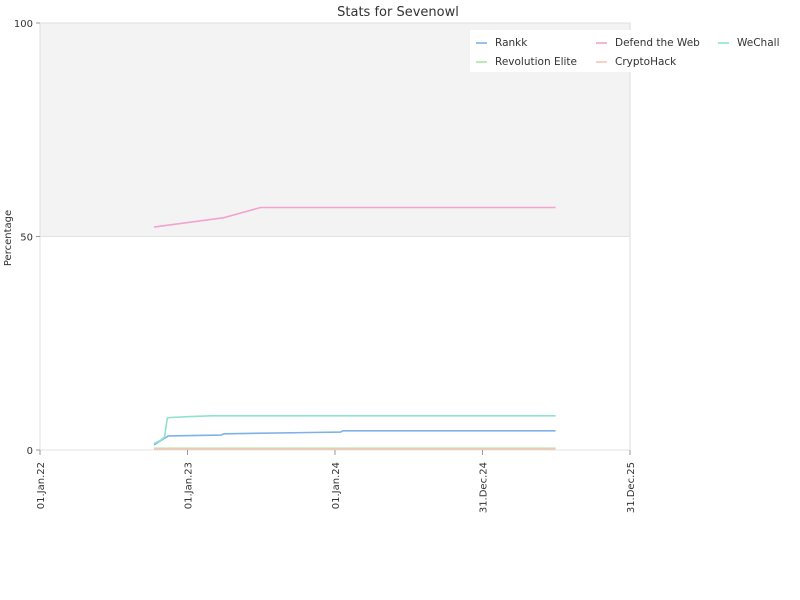 The width and height of the screenshot is (800, 600). Describe the element at coordinates (631, 487) in the screenshot. I see `x-tick-label: 31.Dec.25` at that location.